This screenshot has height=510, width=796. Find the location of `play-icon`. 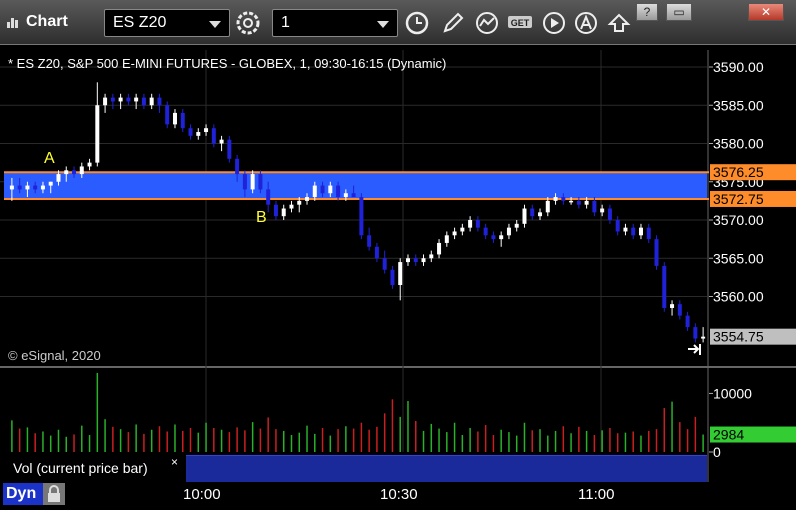

play-icon is located at coordinates (554, 23).